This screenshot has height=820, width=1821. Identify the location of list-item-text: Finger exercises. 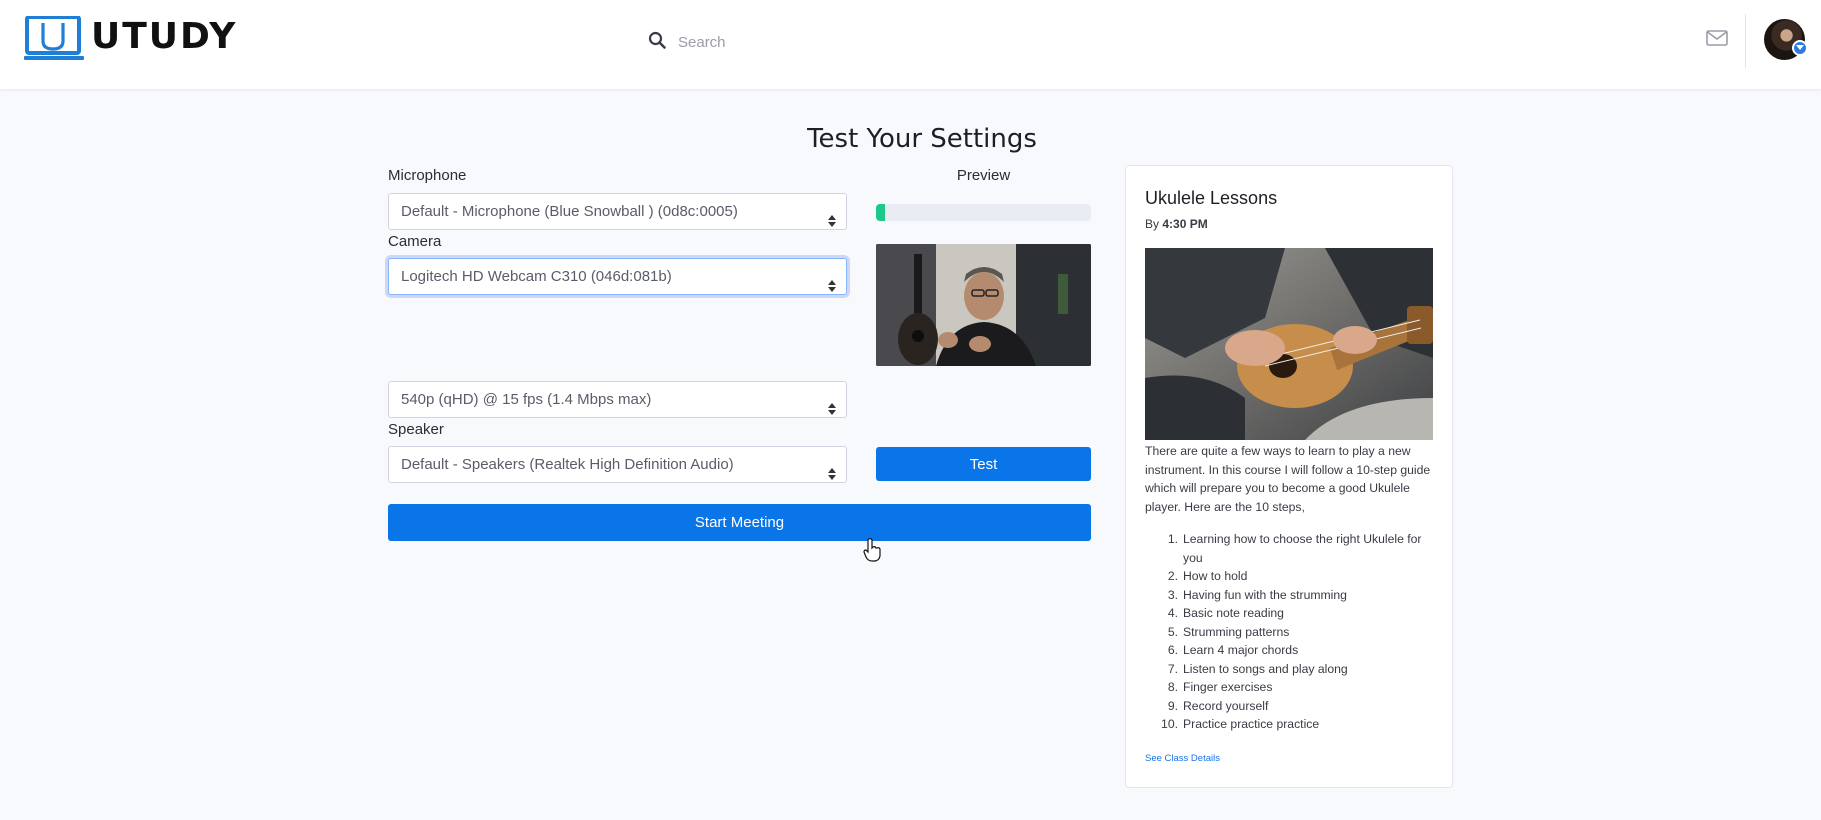
(1228, 687).